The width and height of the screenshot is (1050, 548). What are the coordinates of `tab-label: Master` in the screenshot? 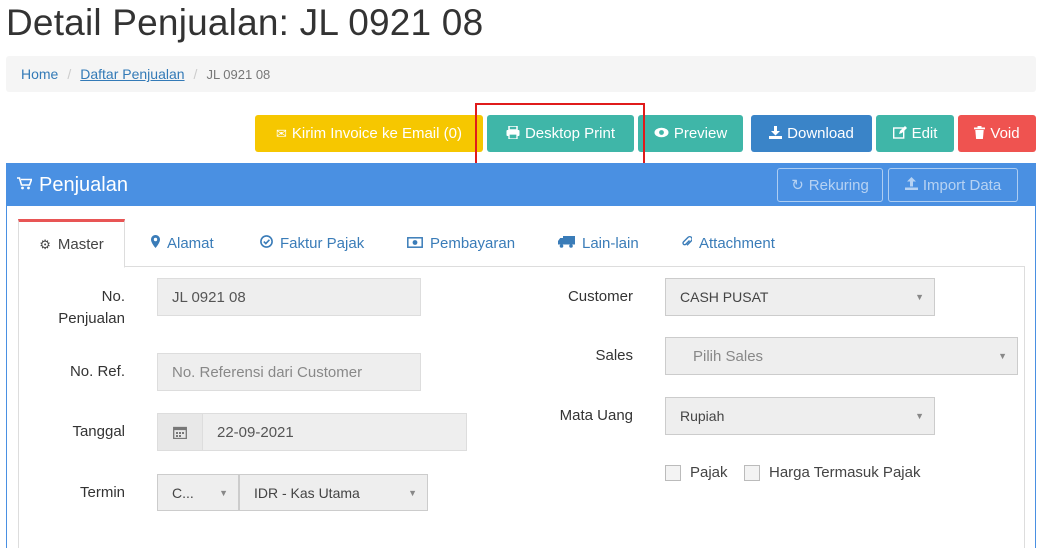 It's located at (80, 244).